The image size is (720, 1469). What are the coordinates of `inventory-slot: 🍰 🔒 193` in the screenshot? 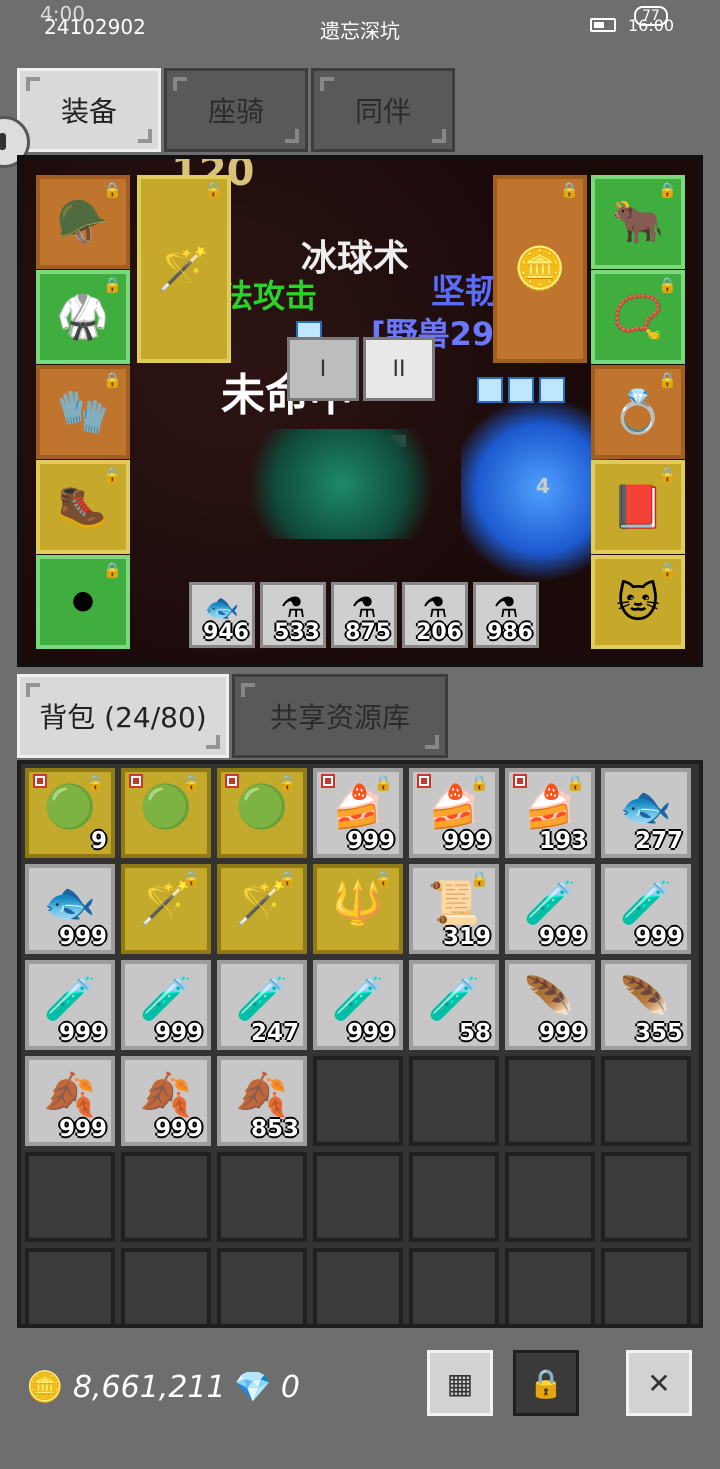 It's located at (550, 813).